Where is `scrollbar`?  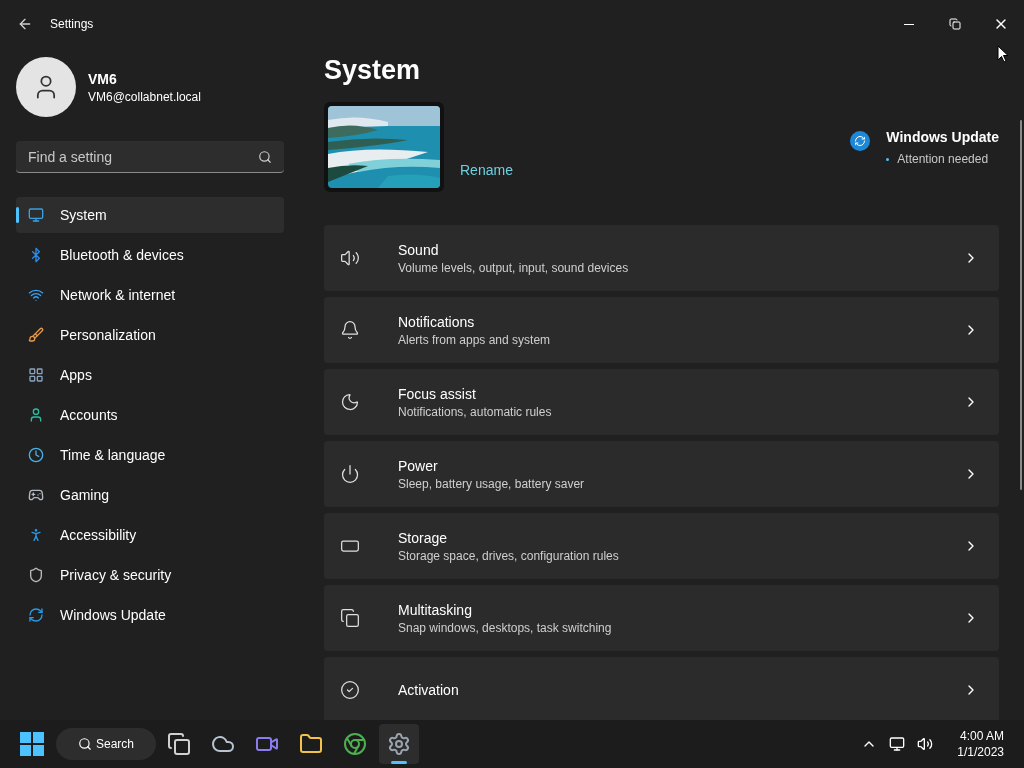 scrollbar is located at coordinates (1021, 305).